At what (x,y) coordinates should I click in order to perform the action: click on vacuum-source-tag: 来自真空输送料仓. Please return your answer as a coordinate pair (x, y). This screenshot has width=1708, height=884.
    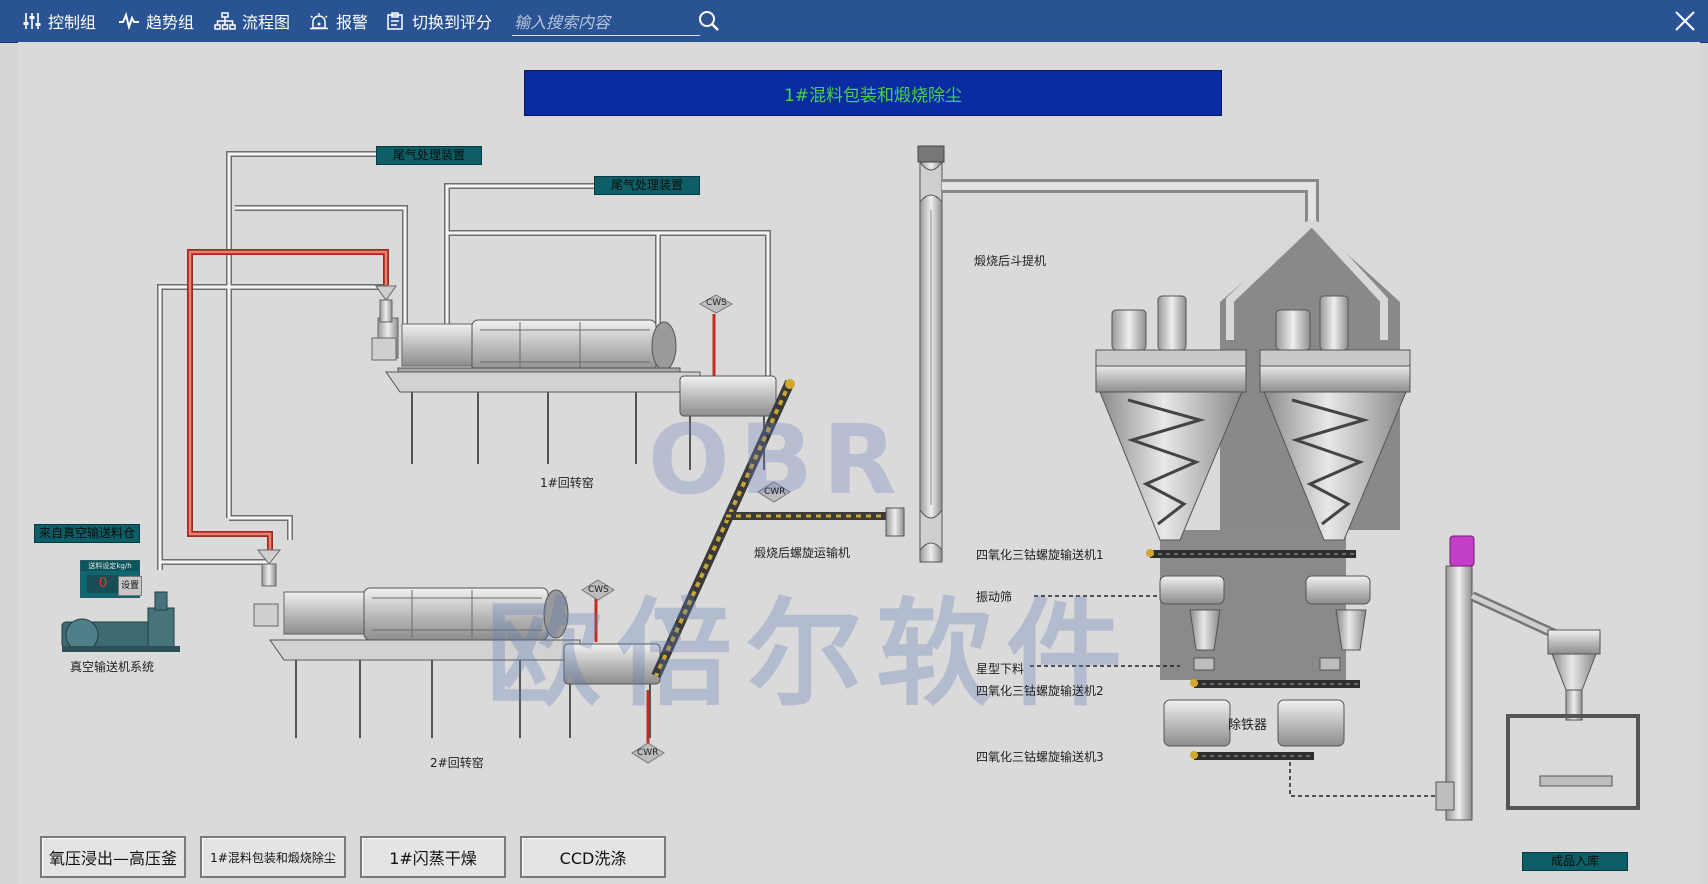
    Looking at the image, I should click on (87, 533).